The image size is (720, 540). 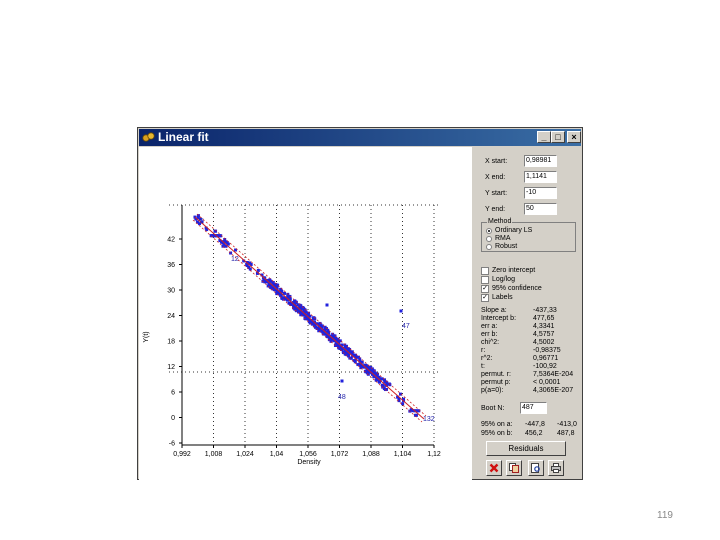 What do you see at coordinates (172, 444) in the screenshot?
I see `y-tick-label: -6` at bounding box center [172, 444].